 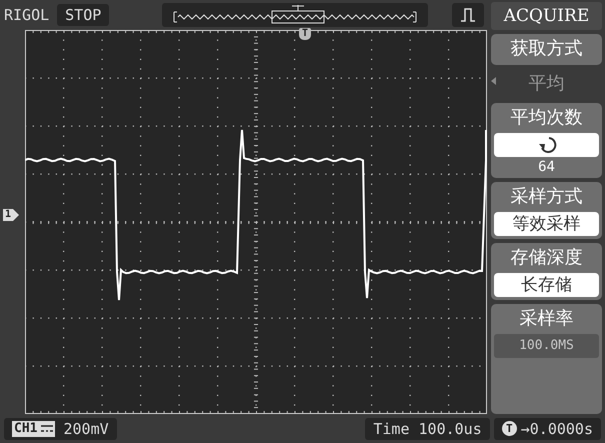 What do you see at coordinates (60, 429) in the screenshot?
I see `channel-status-panel: CH1 200mV` at bounding box center [60, 429].